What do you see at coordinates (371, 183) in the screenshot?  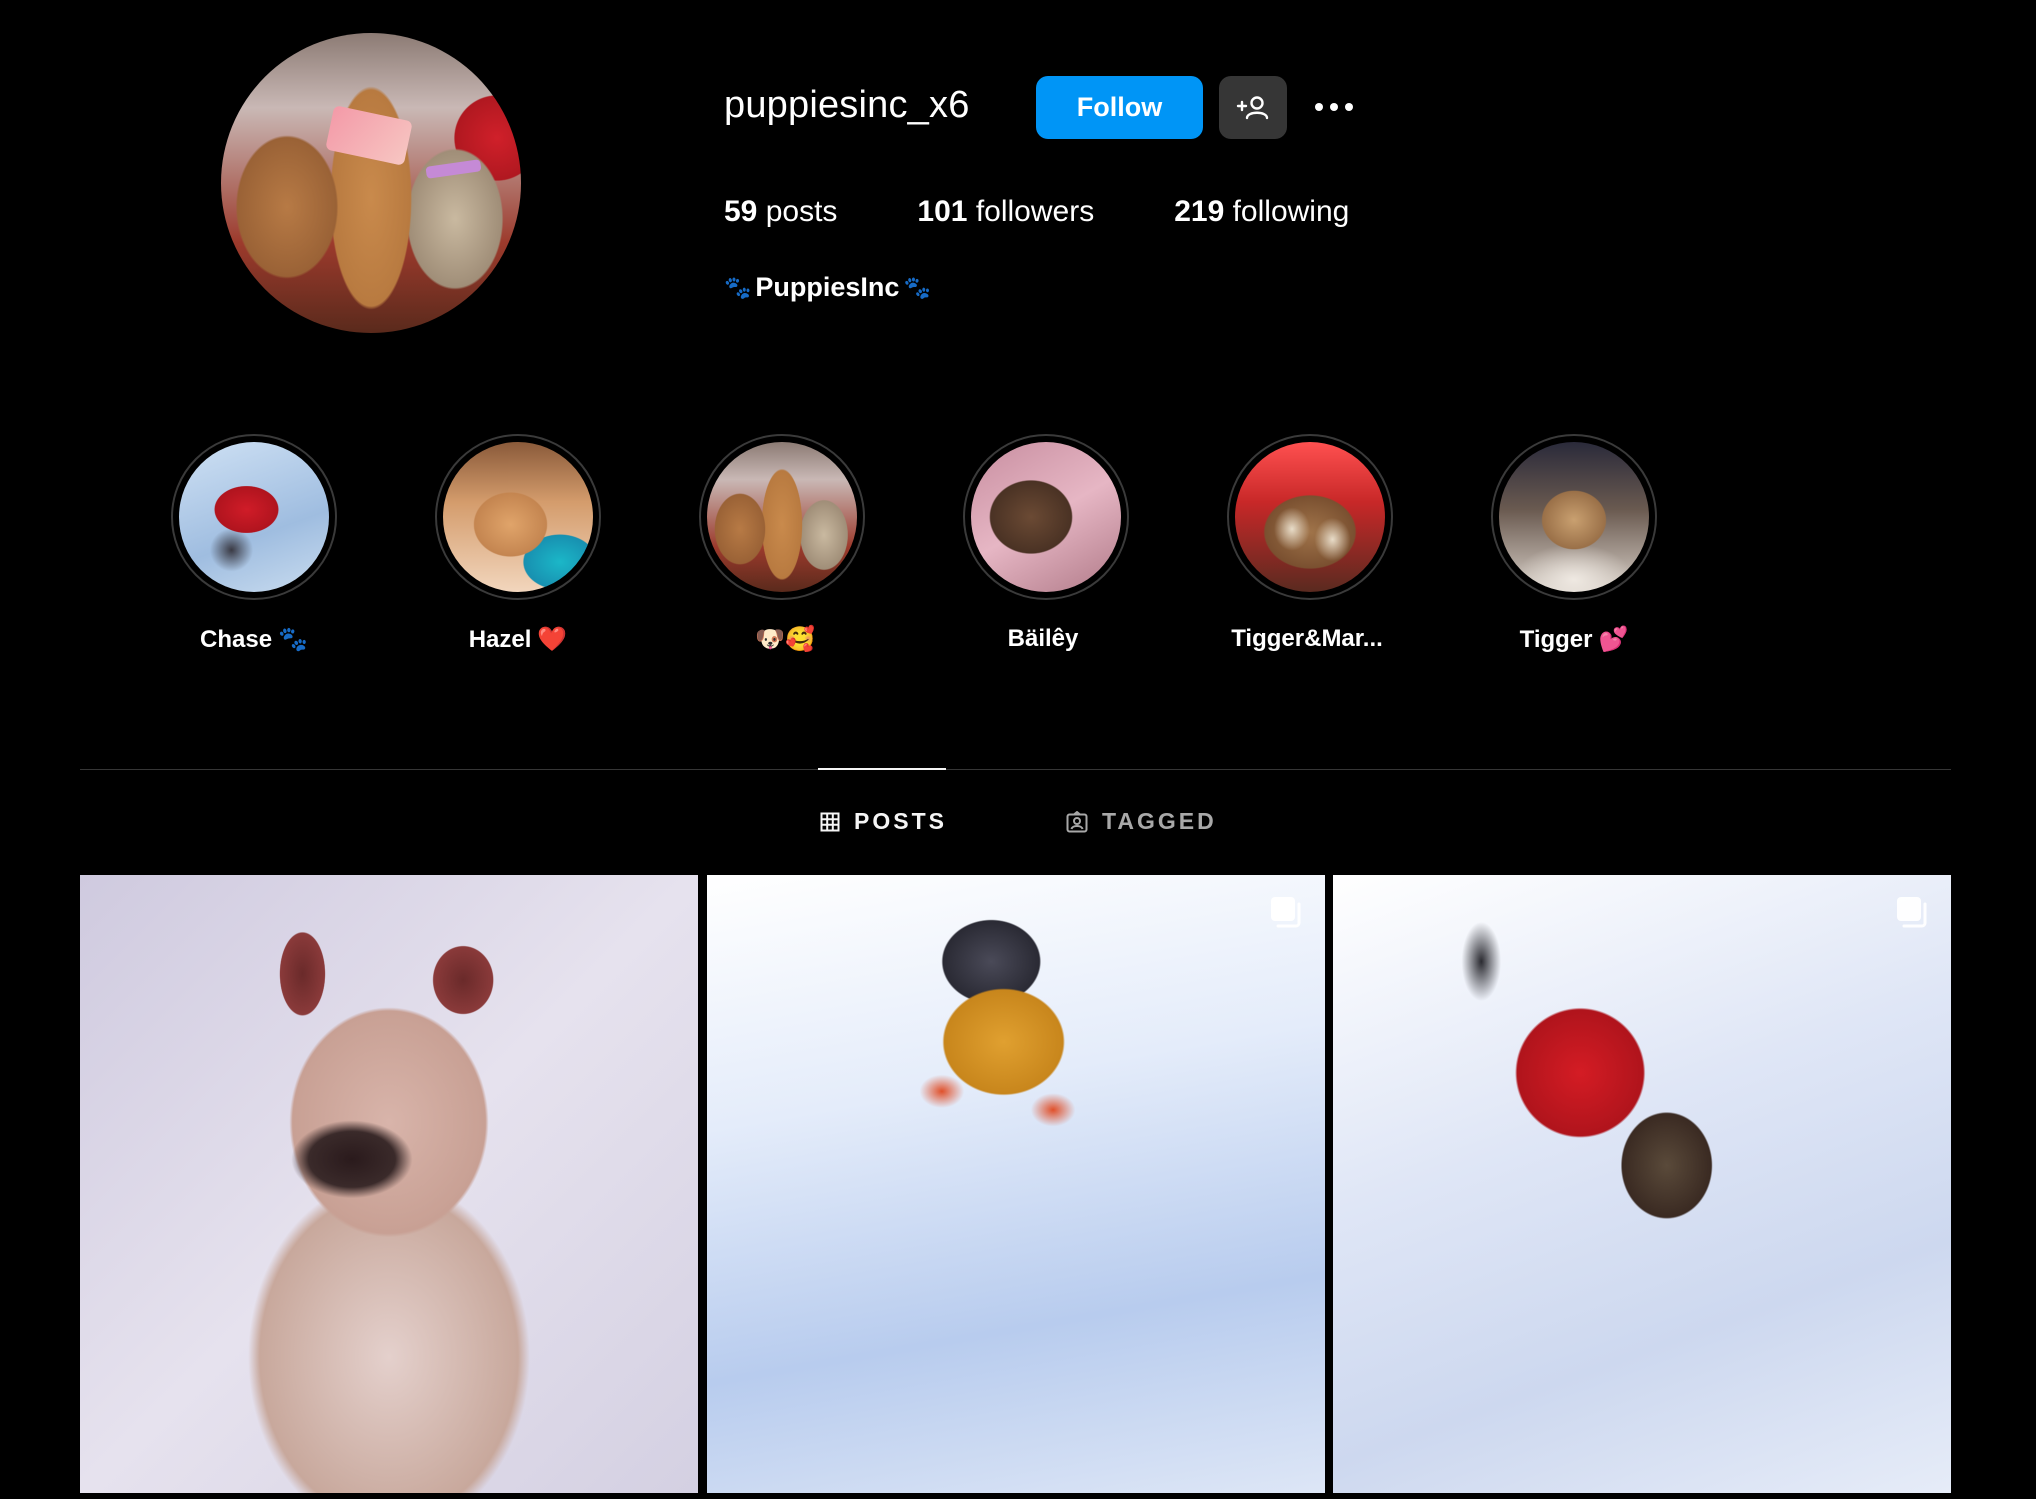 I see `profile-avatar` at bounding box center [371, 183].